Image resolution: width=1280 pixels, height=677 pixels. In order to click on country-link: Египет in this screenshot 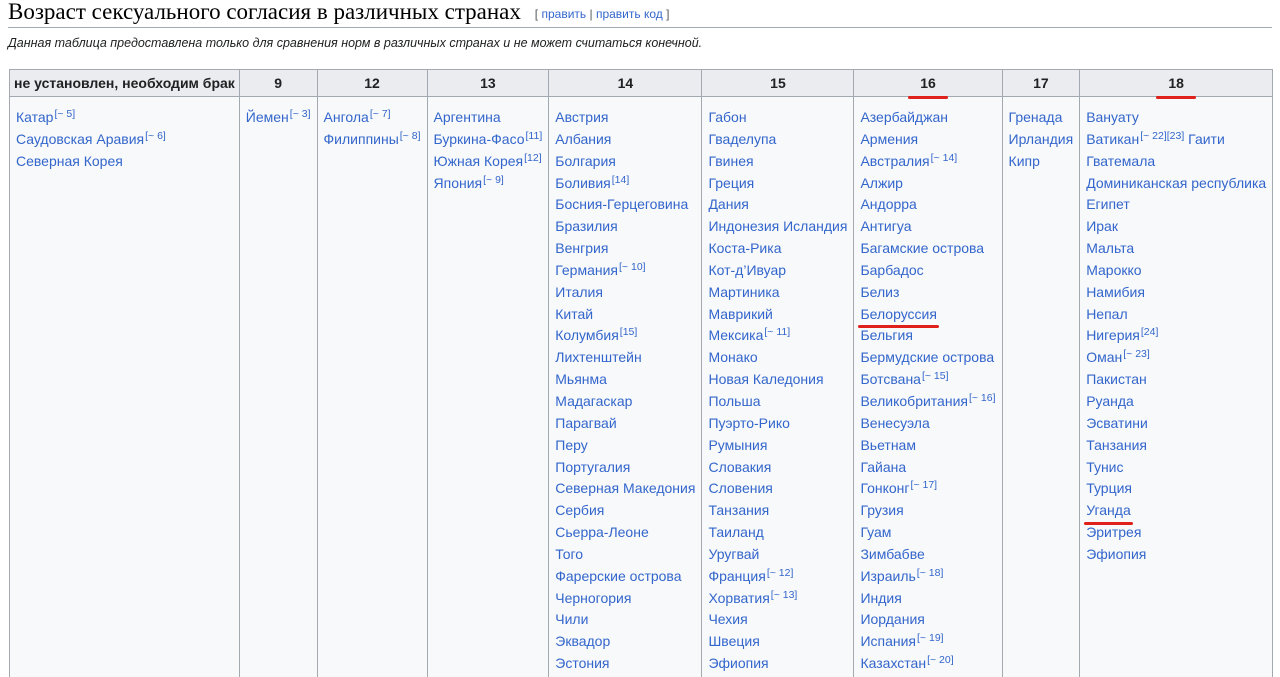, I will do `click(1108, 205)`.